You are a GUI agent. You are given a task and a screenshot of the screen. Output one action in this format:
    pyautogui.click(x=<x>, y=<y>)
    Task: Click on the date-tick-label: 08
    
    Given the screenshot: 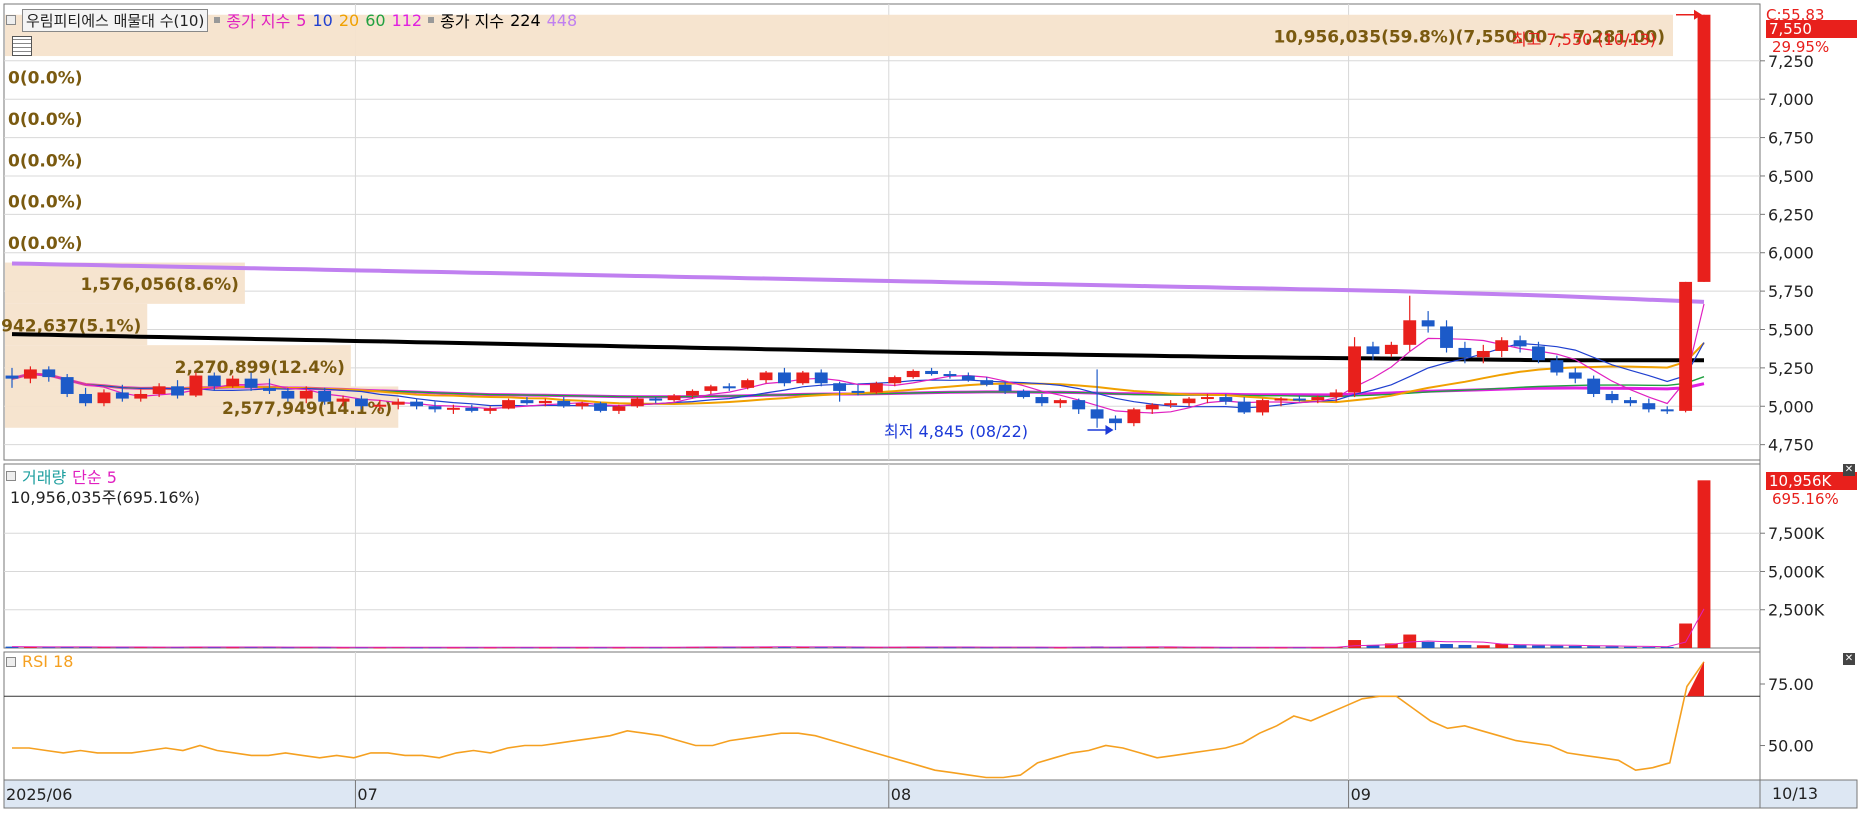 What is the action you would take?
    pyautogui.click(x=901, y=794)
    